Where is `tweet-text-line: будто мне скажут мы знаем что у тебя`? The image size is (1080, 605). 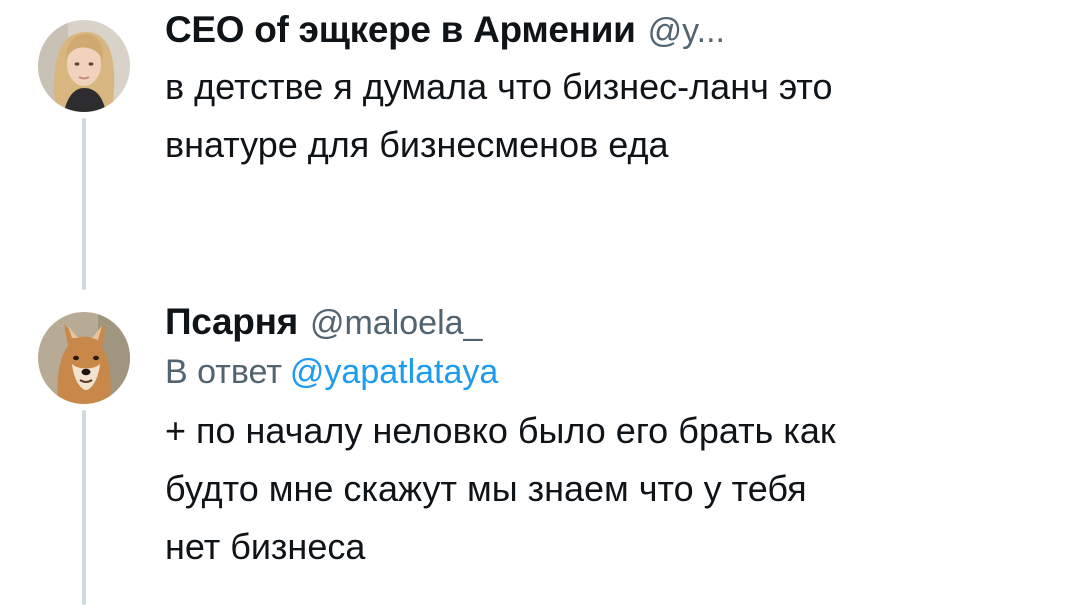 tweet-text-line: будто мне скажут мы знаем что у тебя is located at coordinates (486, 488).